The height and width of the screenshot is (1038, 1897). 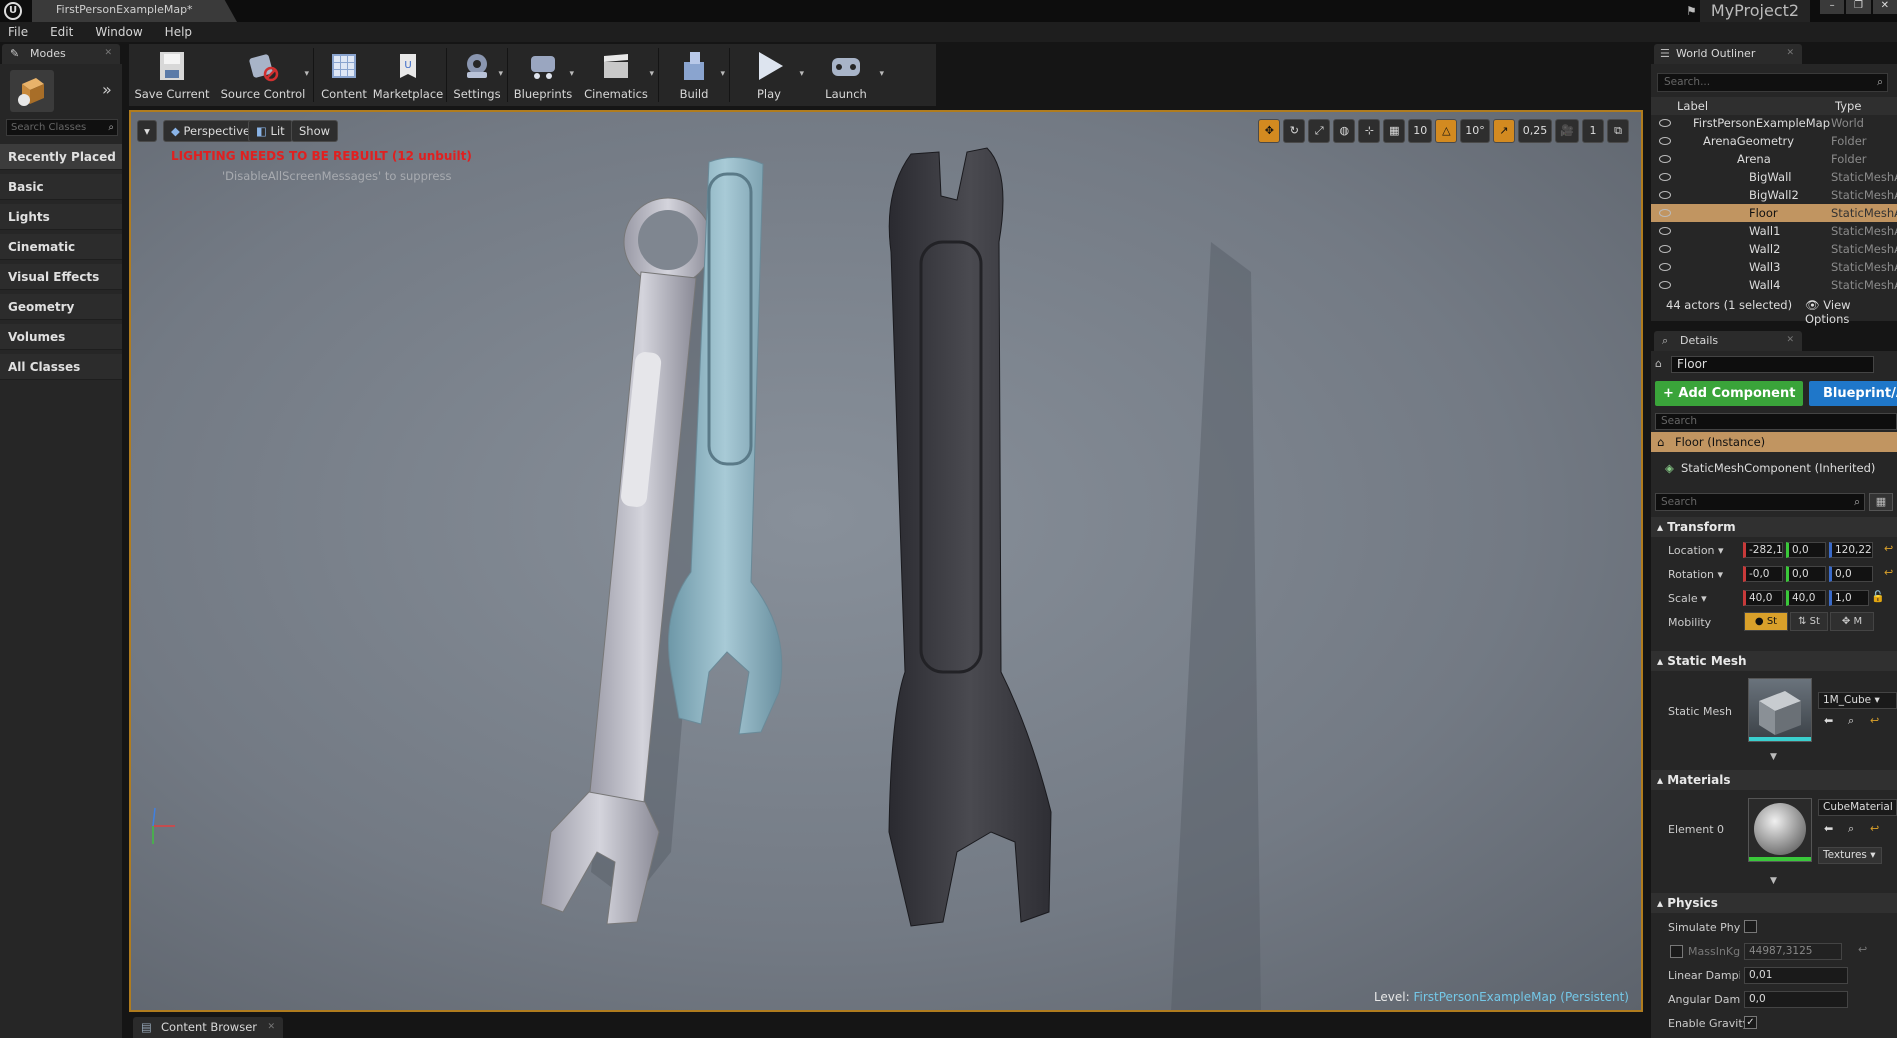 I want to click on play-button: Play ▾, so click(x=769, y=75).